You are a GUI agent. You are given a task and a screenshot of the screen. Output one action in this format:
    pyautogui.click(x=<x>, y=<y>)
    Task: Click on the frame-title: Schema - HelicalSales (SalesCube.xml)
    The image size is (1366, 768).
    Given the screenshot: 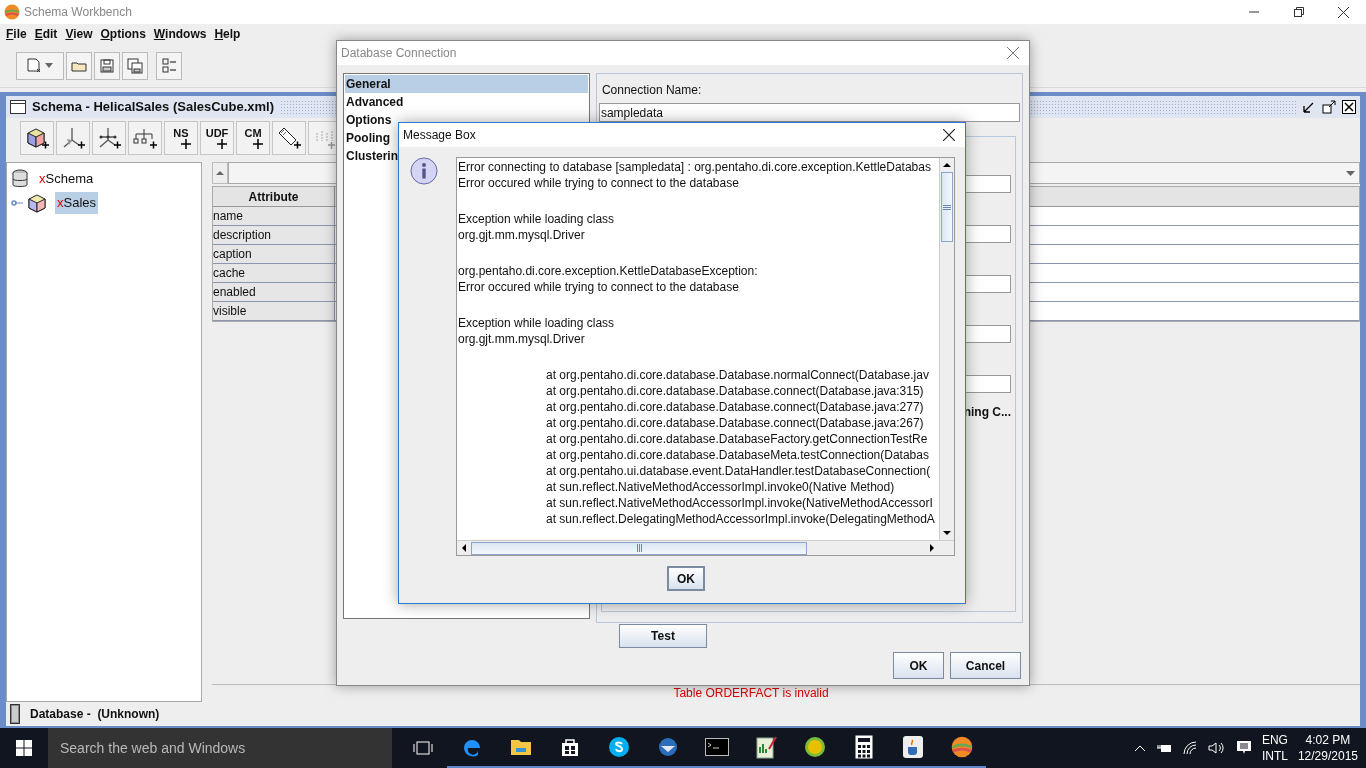 What is the action you would take?
    pyautogui.click(x=153, y=107)
    